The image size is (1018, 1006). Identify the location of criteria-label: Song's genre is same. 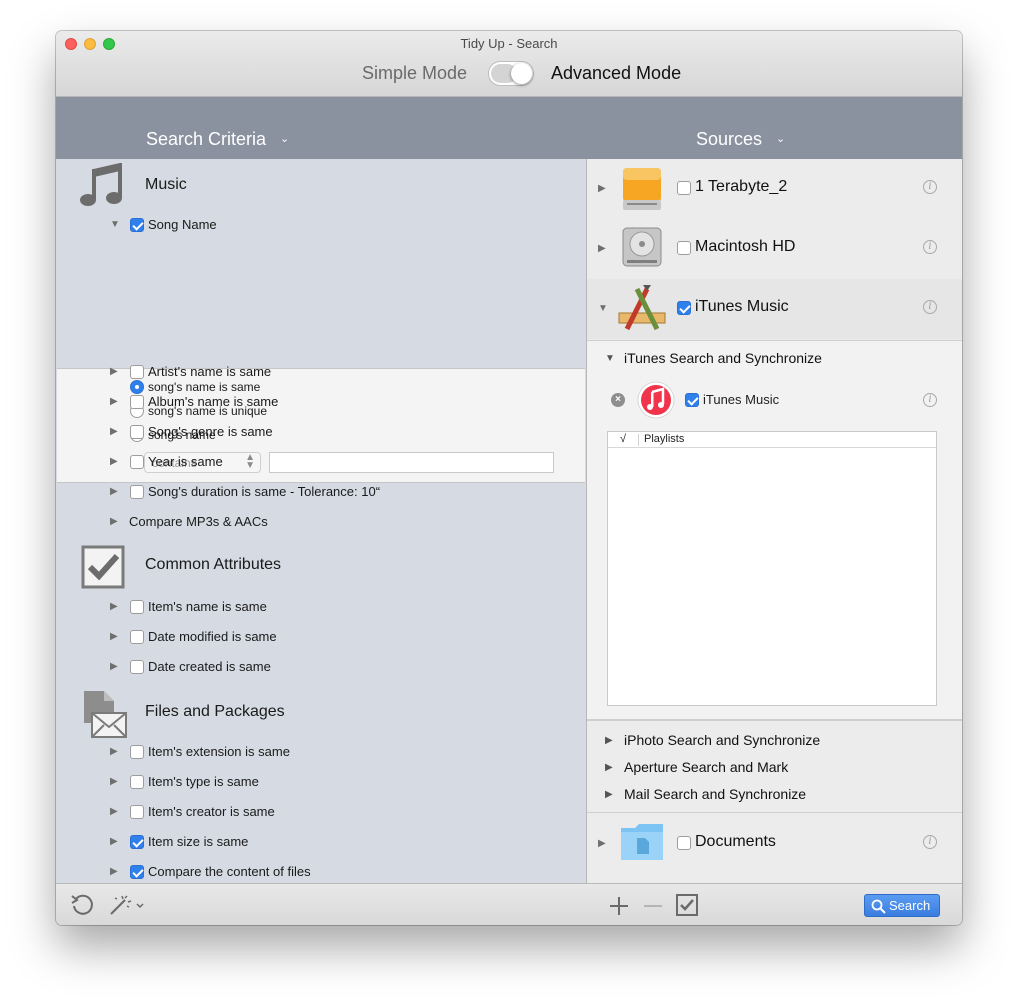
(210, 431).